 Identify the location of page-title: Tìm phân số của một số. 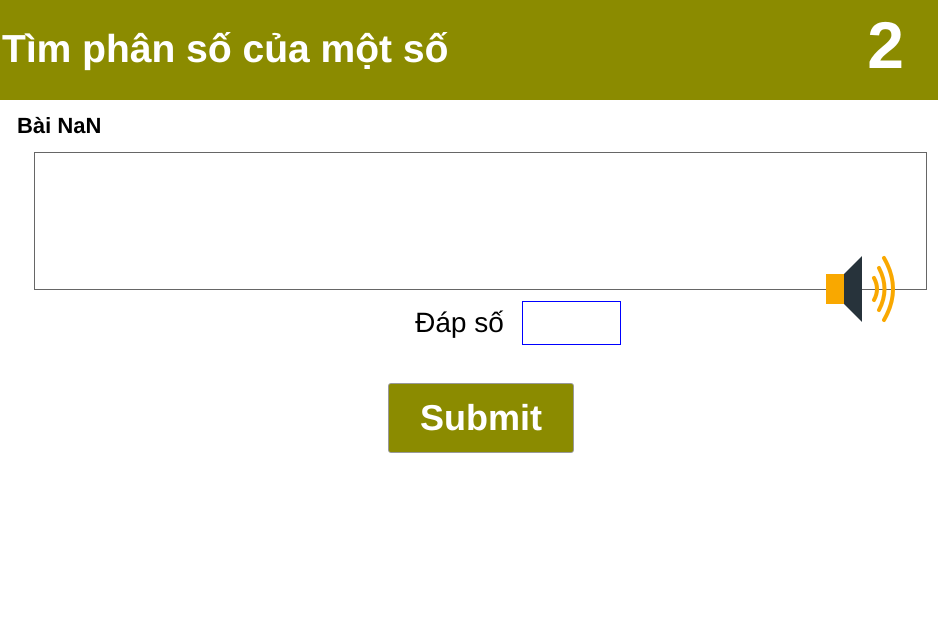
(224, 50).